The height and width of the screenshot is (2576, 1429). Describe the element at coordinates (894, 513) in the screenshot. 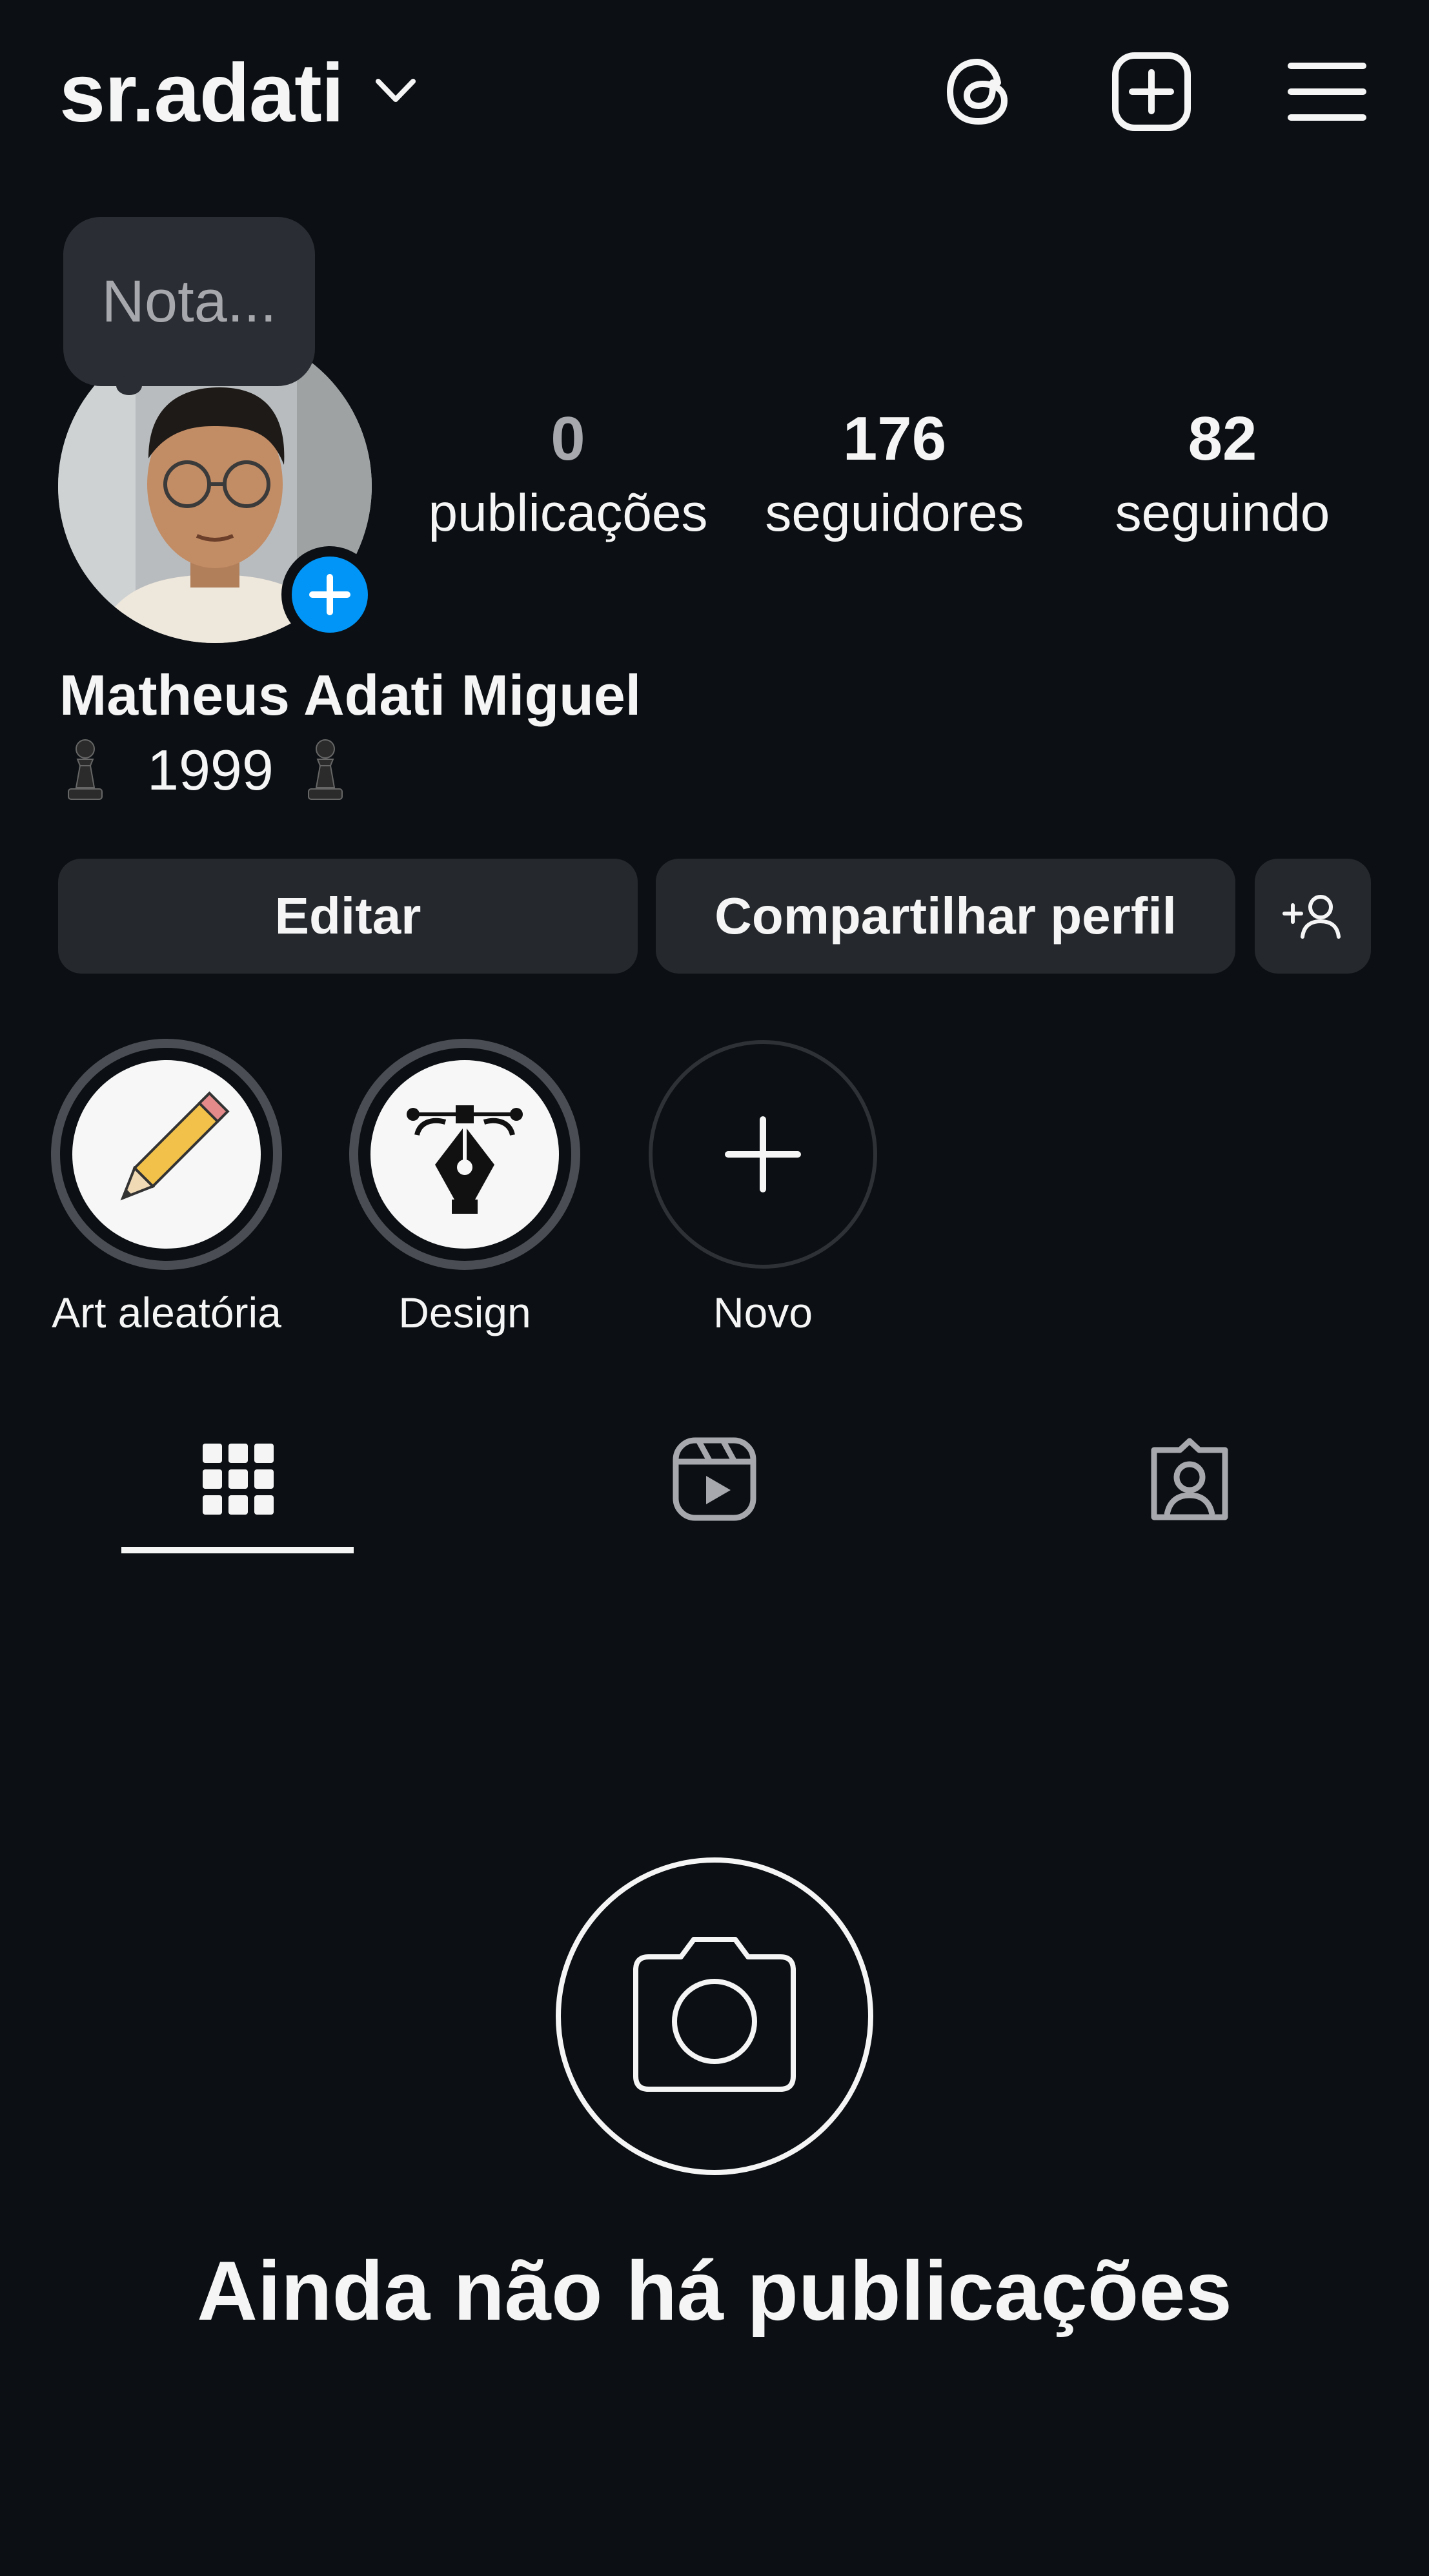

I see `stat-followers-label: seguidores` at that location.